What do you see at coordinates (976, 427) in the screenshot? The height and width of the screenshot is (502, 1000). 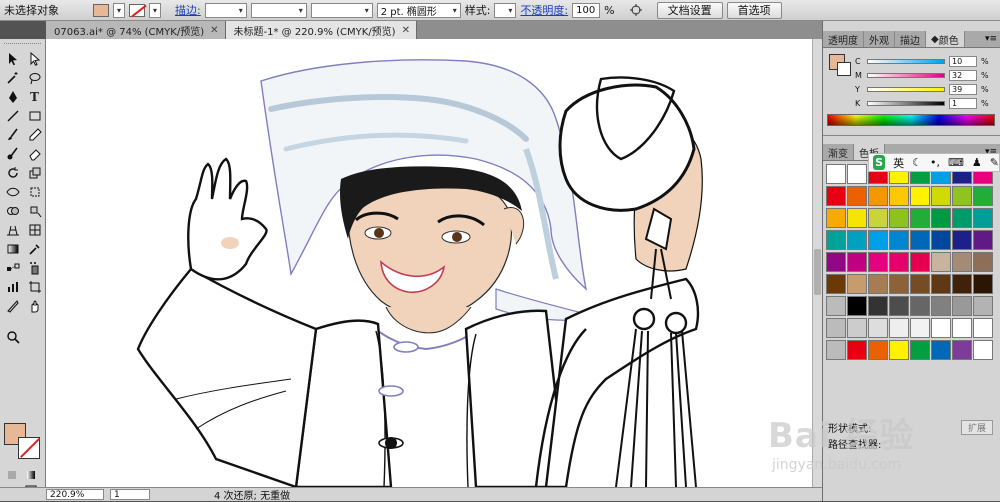 I see `expand-button: 扩展` at bounding box center [976, 427].